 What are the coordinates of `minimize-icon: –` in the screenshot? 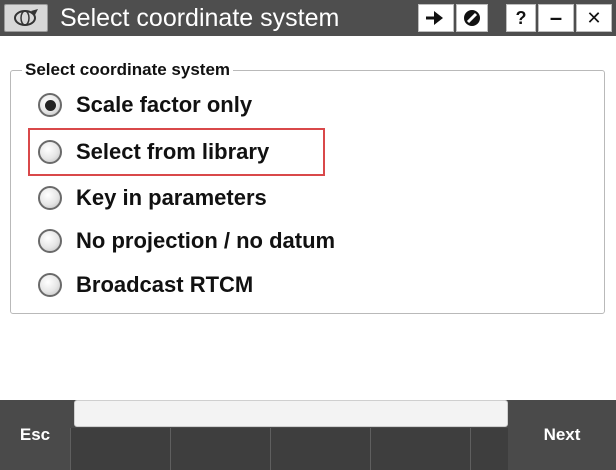 It's located at (556, 17).